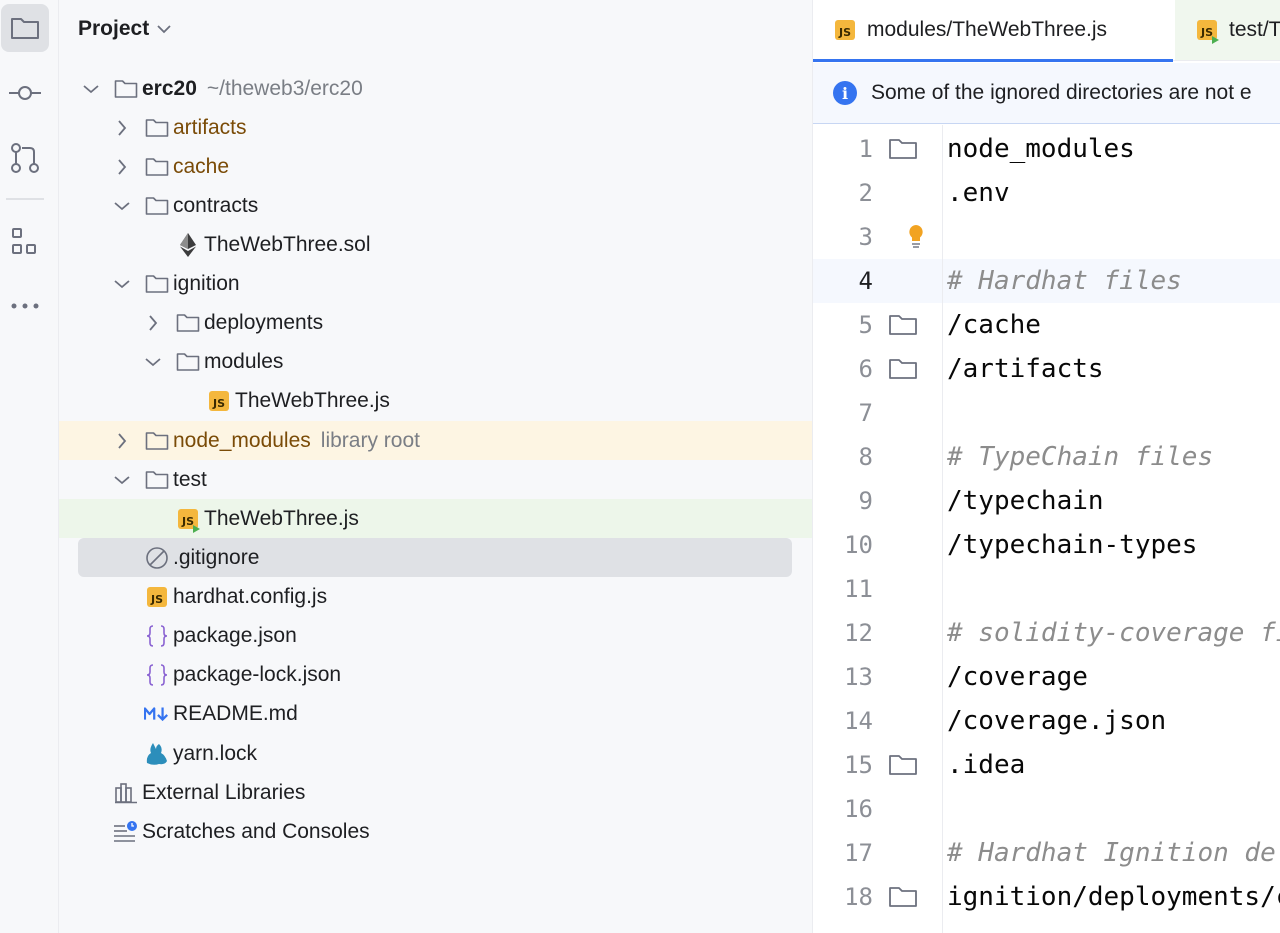 The image size is (1280, 933). What do you see at coordinates (903, 237) in the screenshot?
I see `lightbulb-icon` at bounding box center [903, 237].